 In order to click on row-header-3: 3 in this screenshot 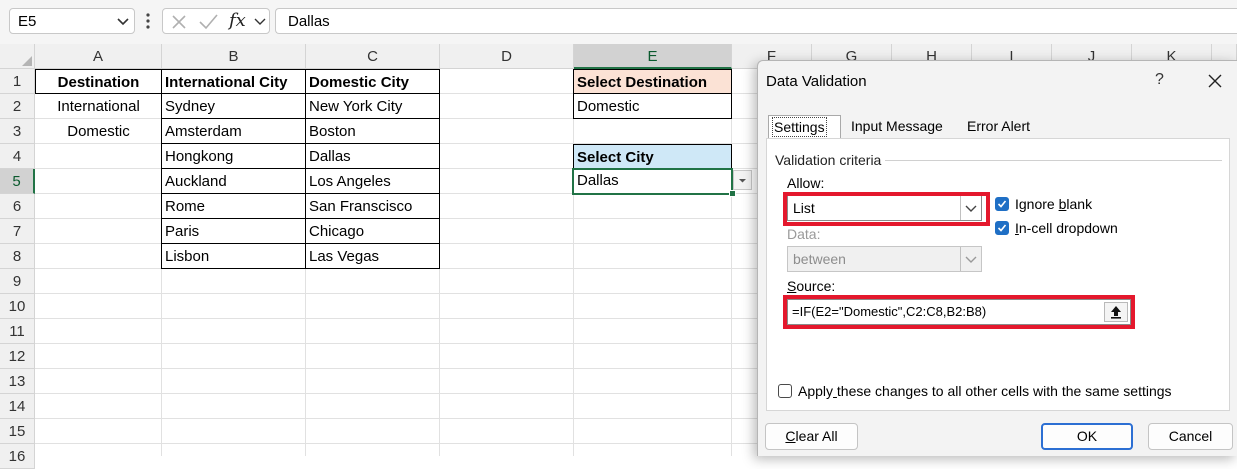, I will do `click(17, 131)`.